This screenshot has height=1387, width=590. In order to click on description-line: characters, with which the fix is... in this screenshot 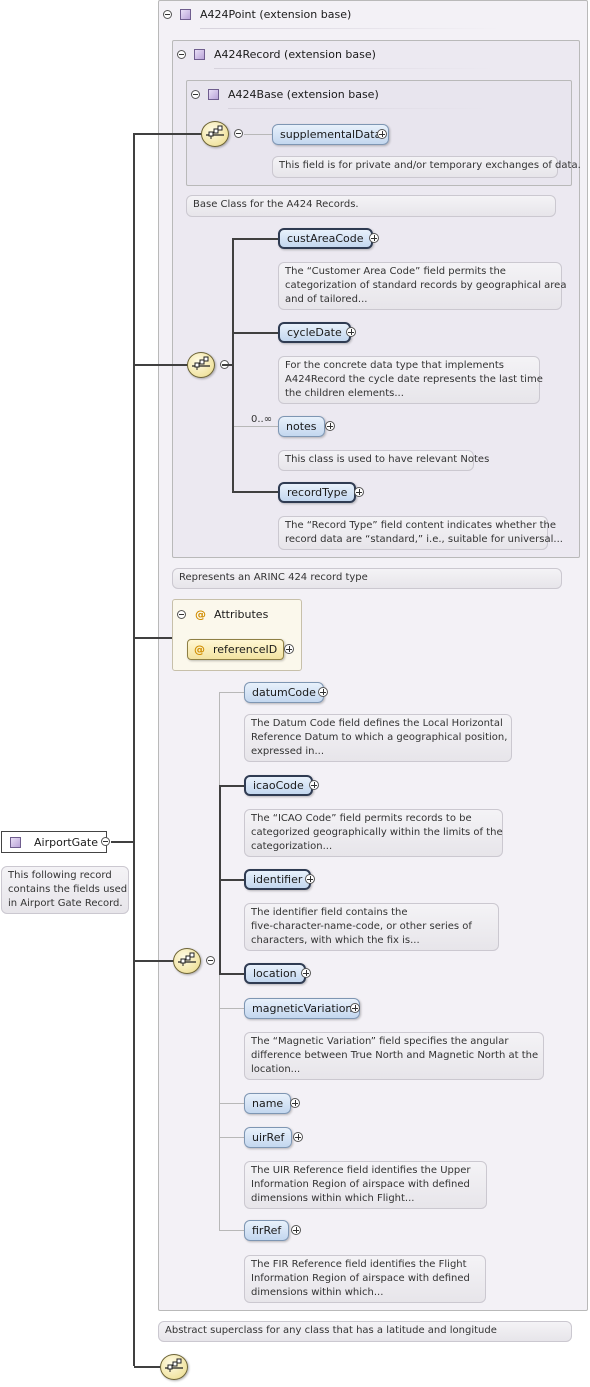, I will do `click(335, 940)`.